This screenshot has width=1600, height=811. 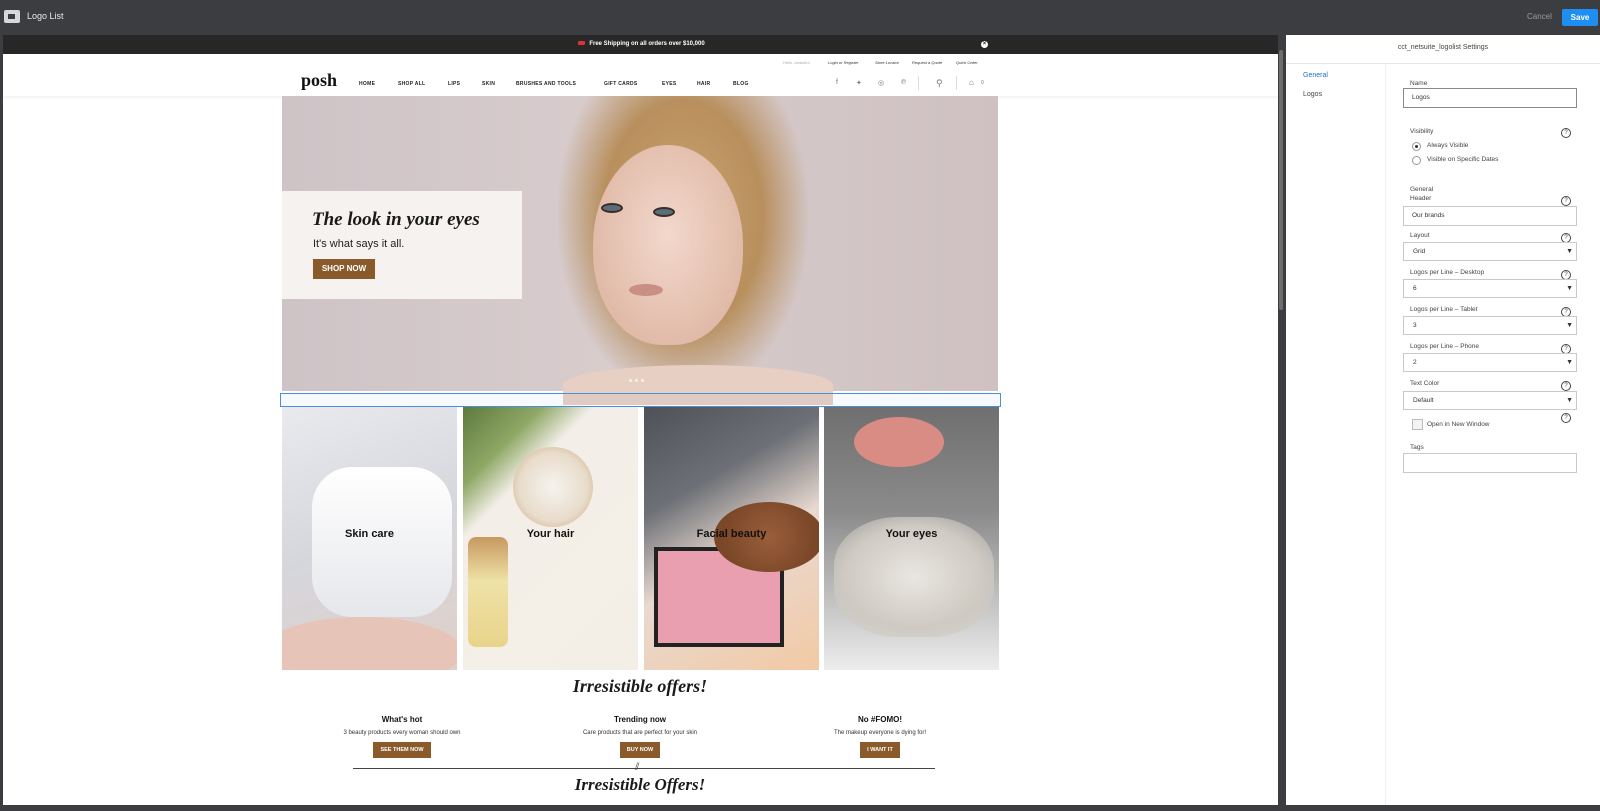 I want to click on nav-shop-all: SHOP ALL, so click(x=411, y=84).